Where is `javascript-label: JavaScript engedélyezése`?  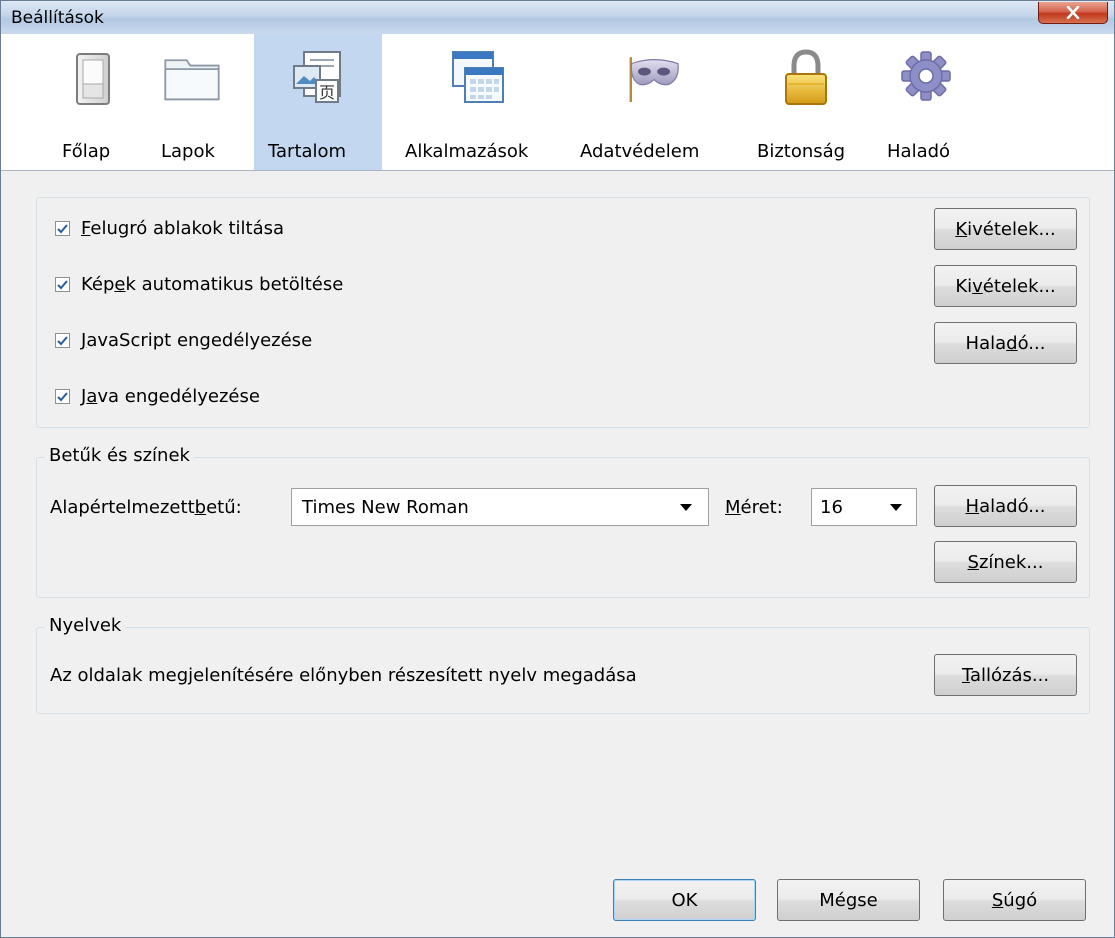
javascript-label: JavaScript engedélyezése is located at coordinates (197, 340).